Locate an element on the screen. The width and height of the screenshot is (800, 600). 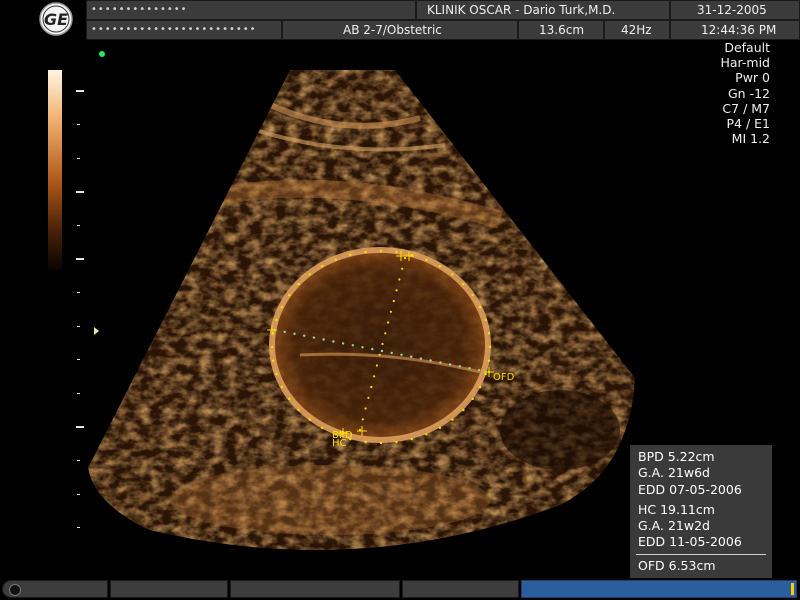
divider is located at coordinates (701, 554).